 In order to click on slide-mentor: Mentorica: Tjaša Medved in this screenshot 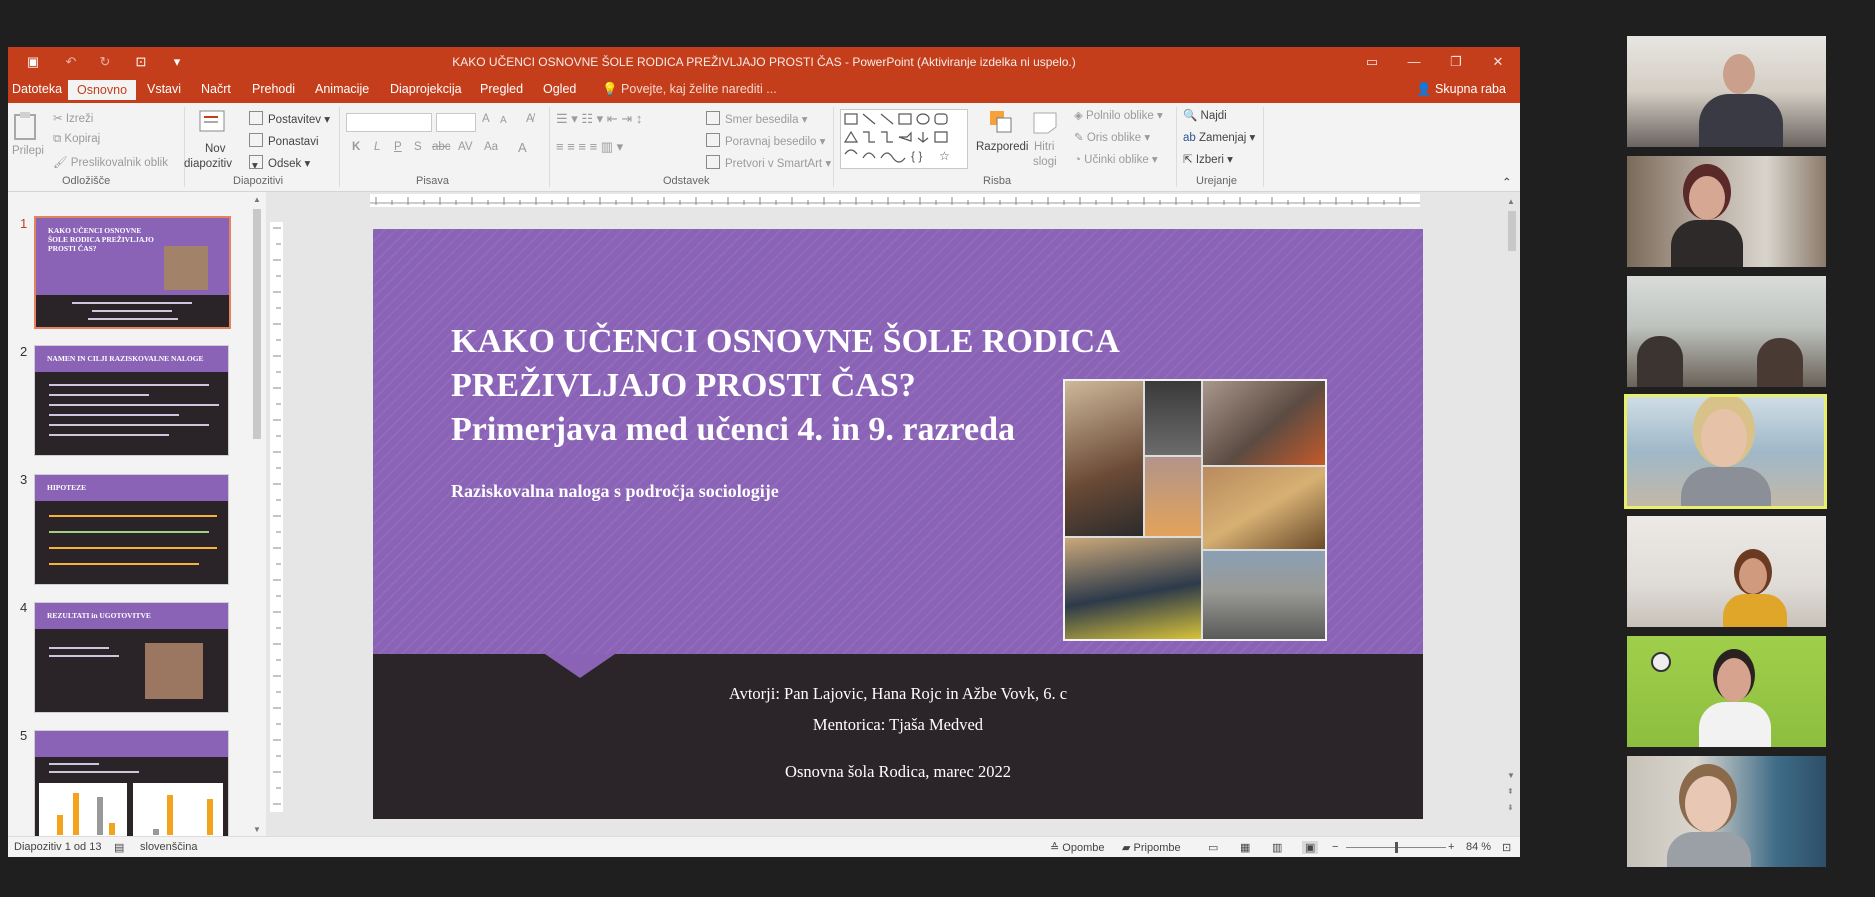, I will do `click(898, 725)`.